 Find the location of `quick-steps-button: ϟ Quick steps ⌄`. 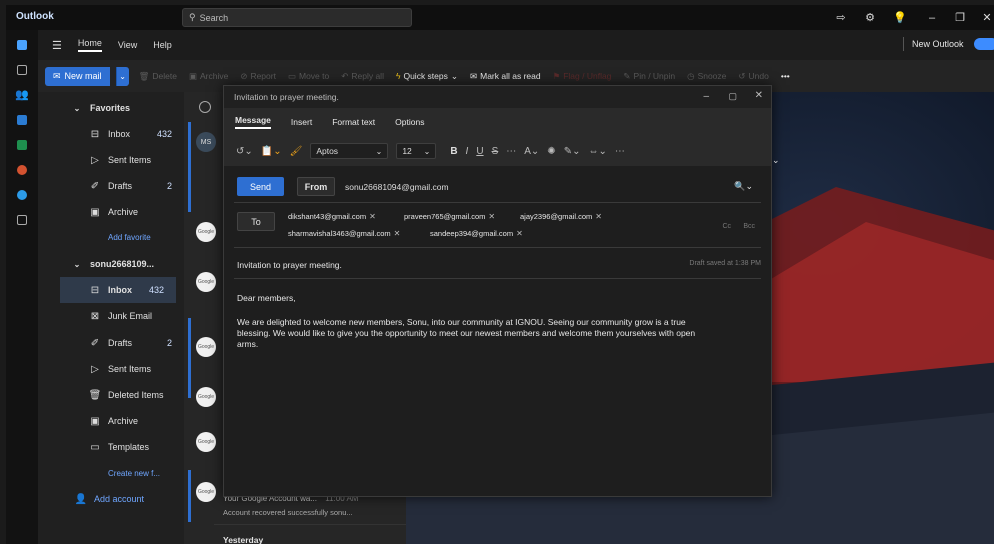

quick-steps-button: ϟ Quick steps ⌄ is located at coordinates (427, 76).